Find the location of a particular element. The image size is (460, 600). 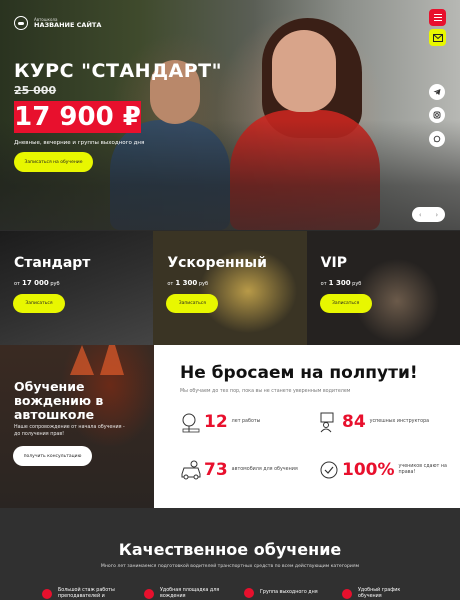

hamburger-icon is located at coordinates (437, 14).